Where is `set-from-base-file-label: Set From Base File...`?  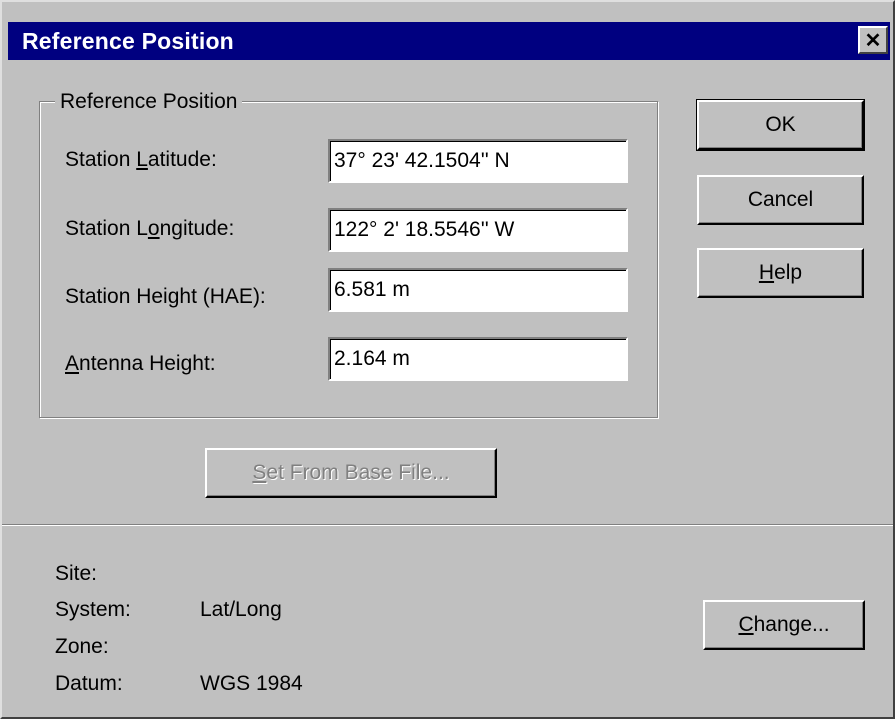 set-from-base-file-label: Set From Base File... is located at coordinates (351, 472).